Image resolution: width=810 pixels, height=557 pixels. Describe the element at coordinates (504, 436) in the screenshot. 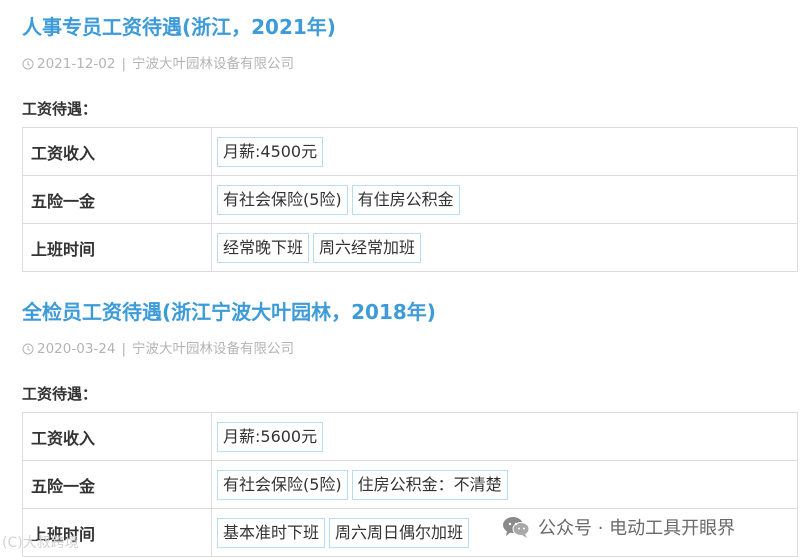

I see `row-tags: 月薪:5600元` at that location.